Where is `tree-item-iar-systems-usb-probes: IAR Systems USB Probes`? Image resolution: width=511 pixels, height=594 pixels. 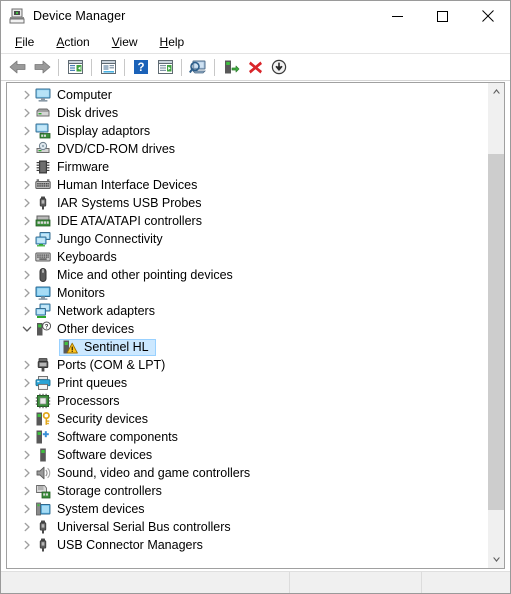
tree-item-iar-systems-usb-probes: IAR Systems USB Probes is located at coordinates (246, 203).